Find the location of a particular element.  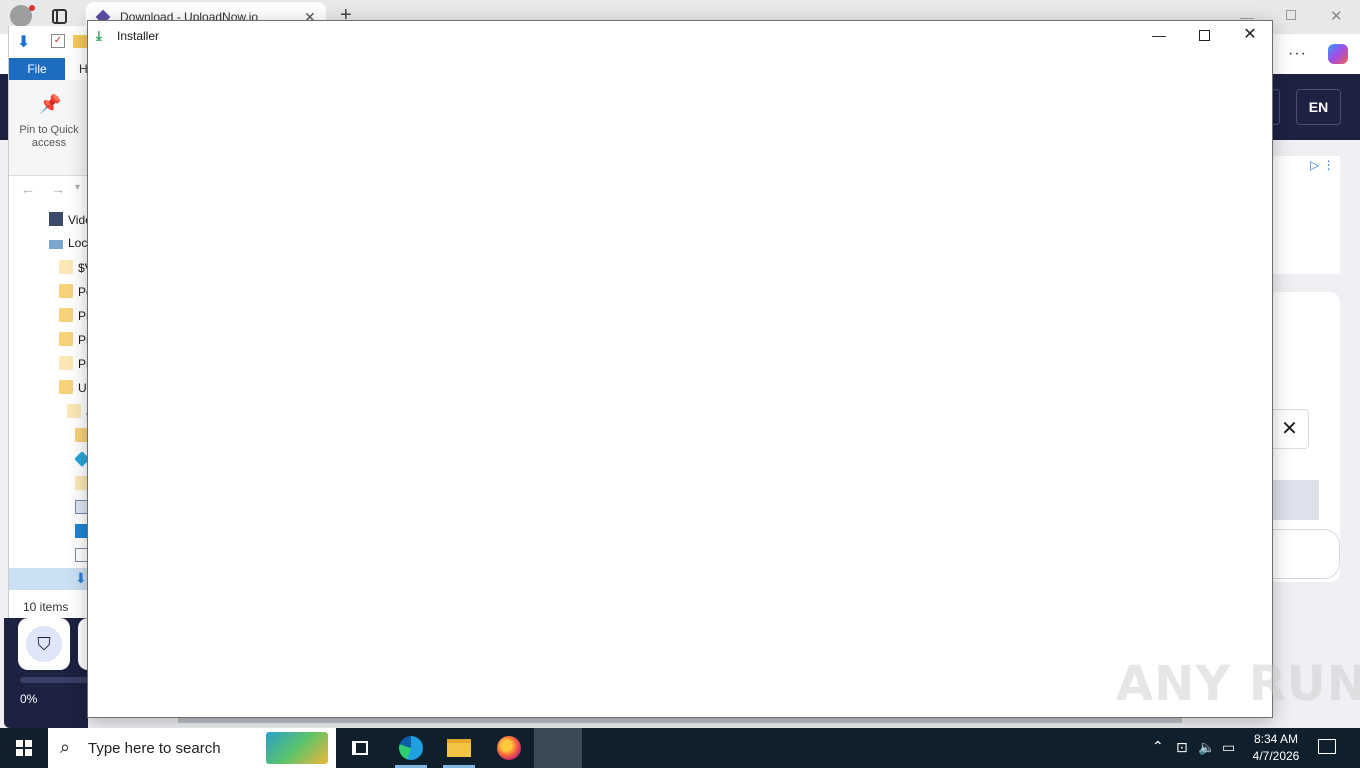

installer-title-bar: ⤓ Installer — ✕ is located at coordinates (680, 36).